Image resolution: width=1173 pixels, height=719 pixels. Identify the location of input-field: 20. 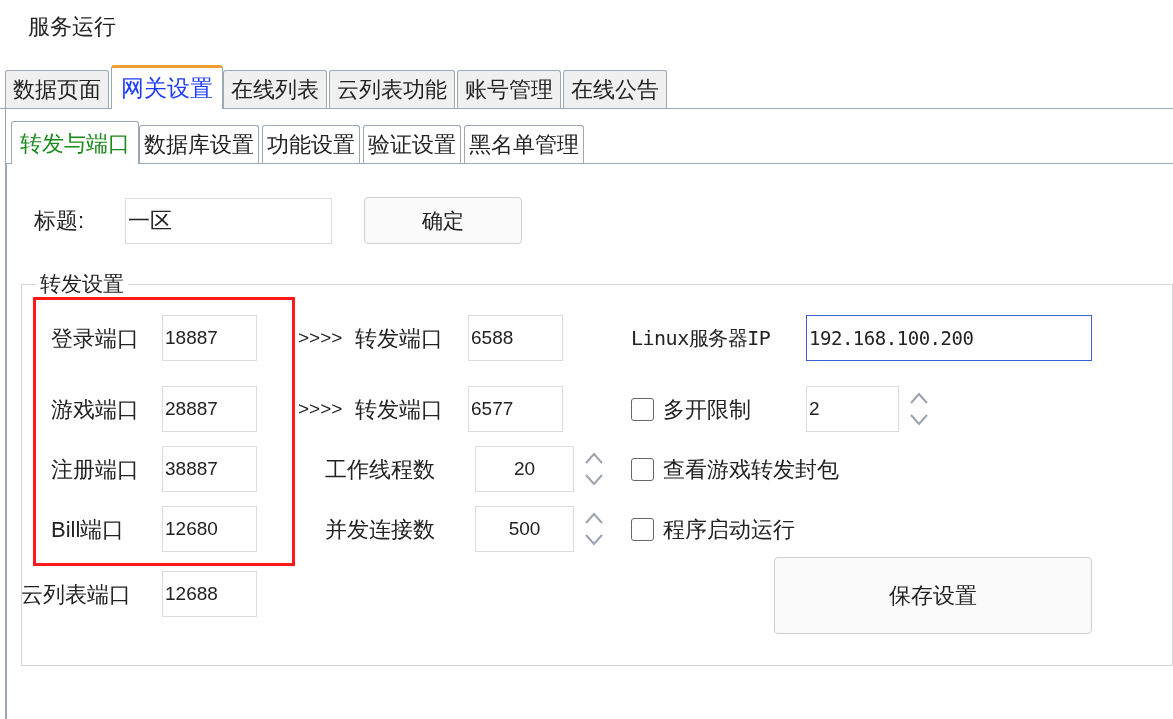
(524, 469).